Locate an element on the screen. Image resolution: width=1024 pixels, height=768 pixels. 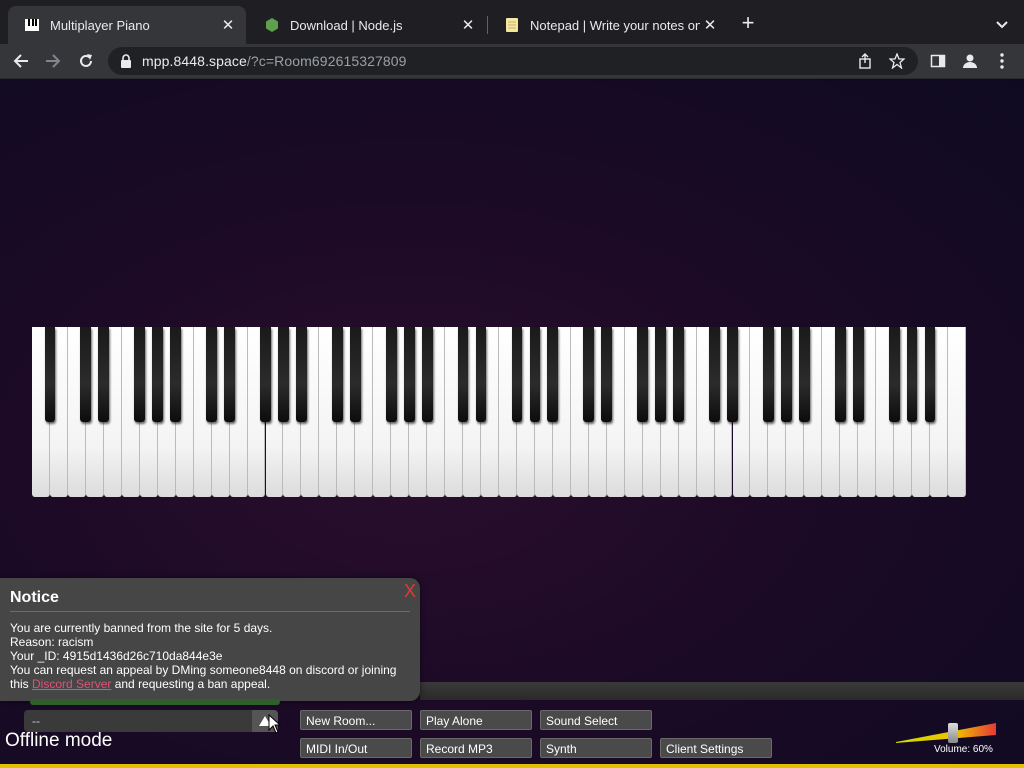
share-icon is located at coordinates (865, 61).